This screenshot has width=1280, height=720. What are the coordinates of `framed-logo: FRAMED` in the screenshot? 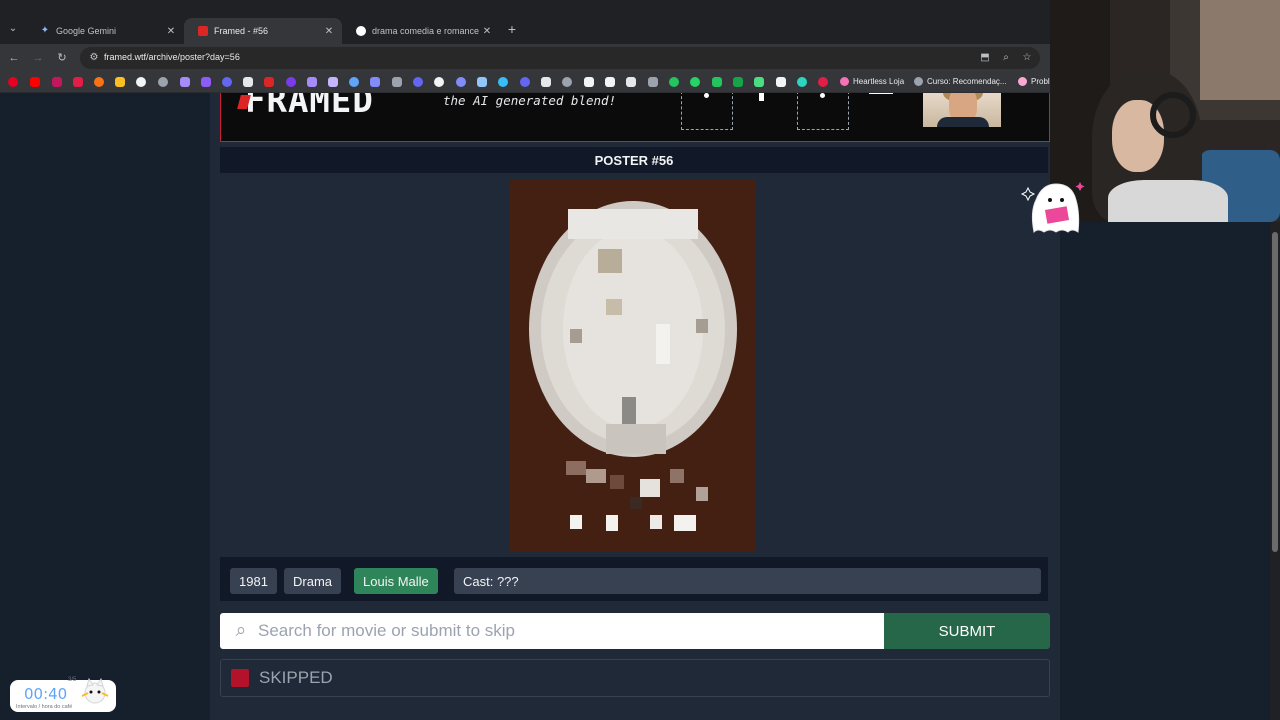 It's located at (309, 107).